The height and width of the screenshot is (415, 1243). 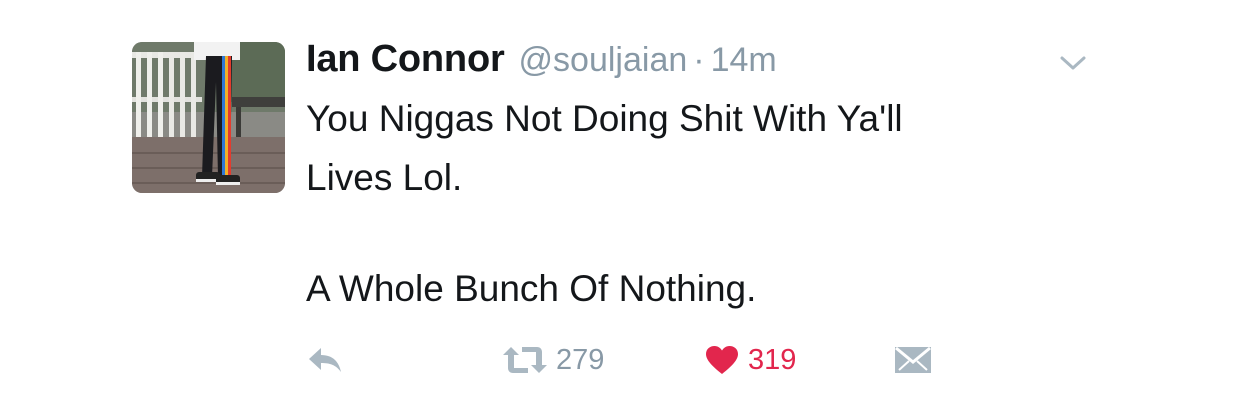 I want to click on chevron-down-icon, so click(x=1073, y=63).